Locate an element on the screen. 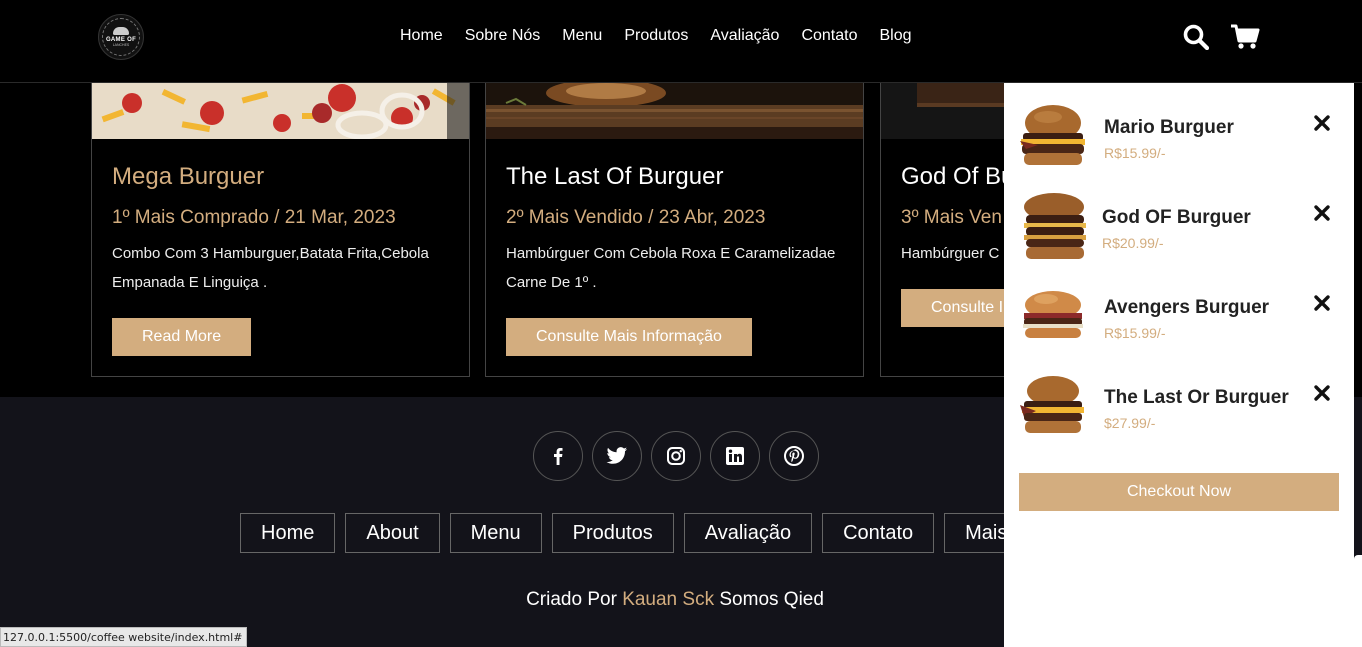 The width and height of the screenshot is (1362, 647). nav-contato: Contato is located at coordinates (829, 36).